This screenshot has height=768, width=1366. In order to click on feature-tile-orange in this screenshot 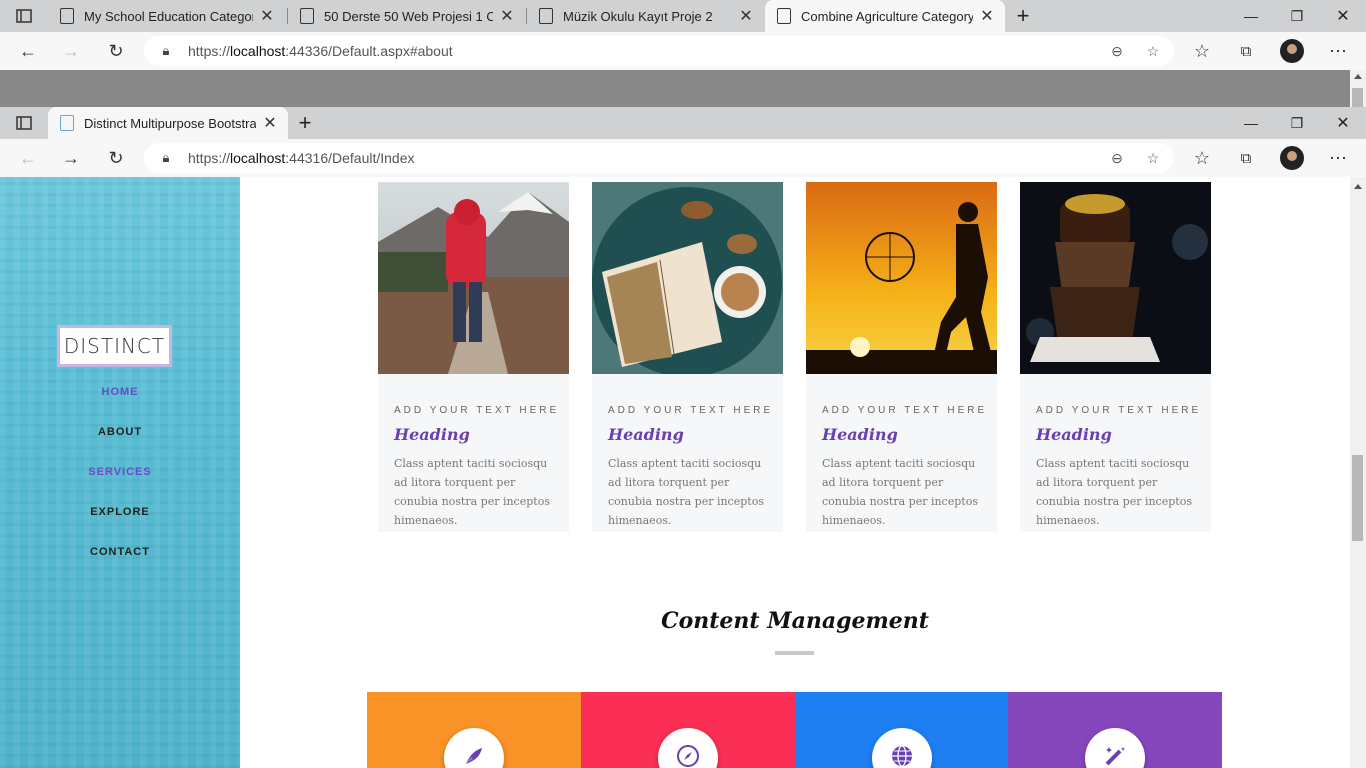, I will do `click(474, 730)`.